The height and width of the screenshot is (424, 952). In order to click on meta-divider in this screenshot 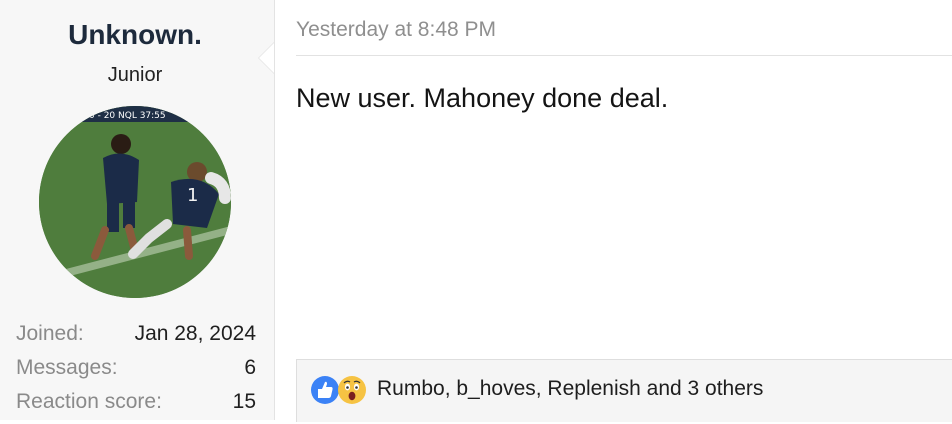, I will do `click(624, 55)`.